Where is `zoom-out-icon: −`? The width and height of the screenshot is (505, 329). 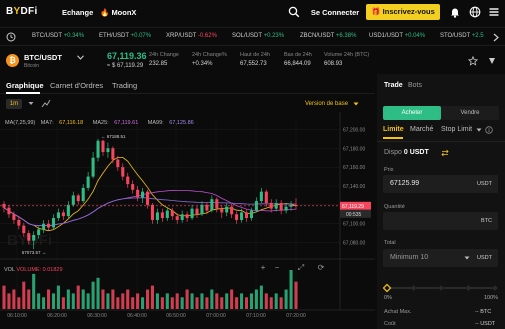 zoom-out-icon: − is located at coordinates (277, 267).